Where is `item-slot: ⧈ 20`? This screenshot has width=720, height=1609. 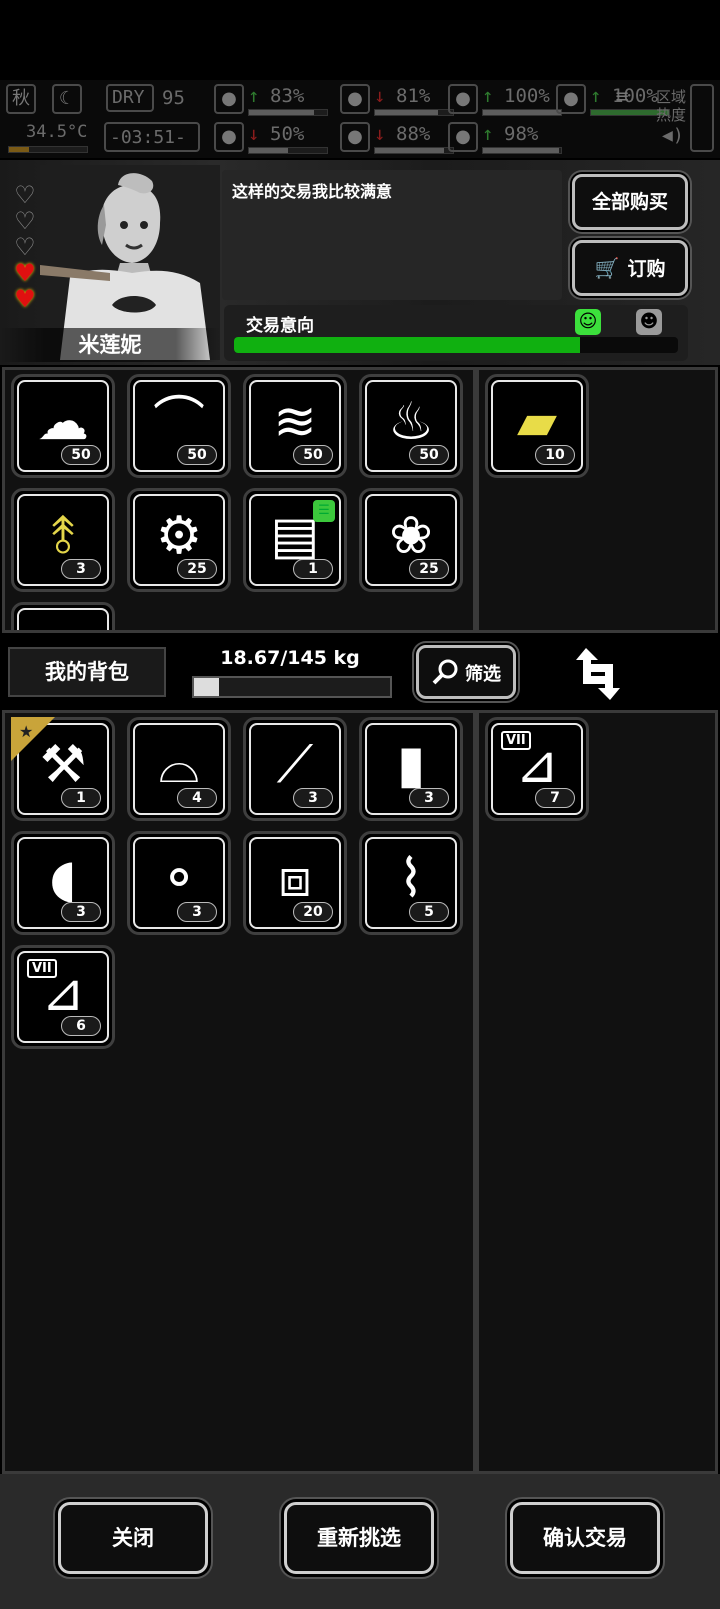
item-slot: ⧈ 20 is located at coordinates (295, 883).